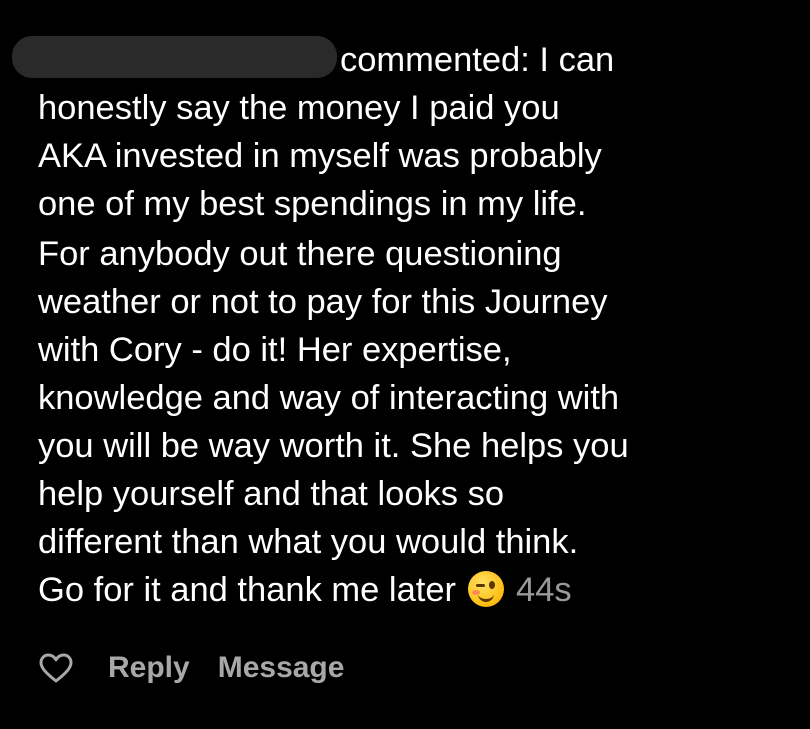 The image size is (810, 729). Describe the element at coordinates (320, 156) in the screenshot. I see `comment-line: AKA invested in myself was probably` at that location.